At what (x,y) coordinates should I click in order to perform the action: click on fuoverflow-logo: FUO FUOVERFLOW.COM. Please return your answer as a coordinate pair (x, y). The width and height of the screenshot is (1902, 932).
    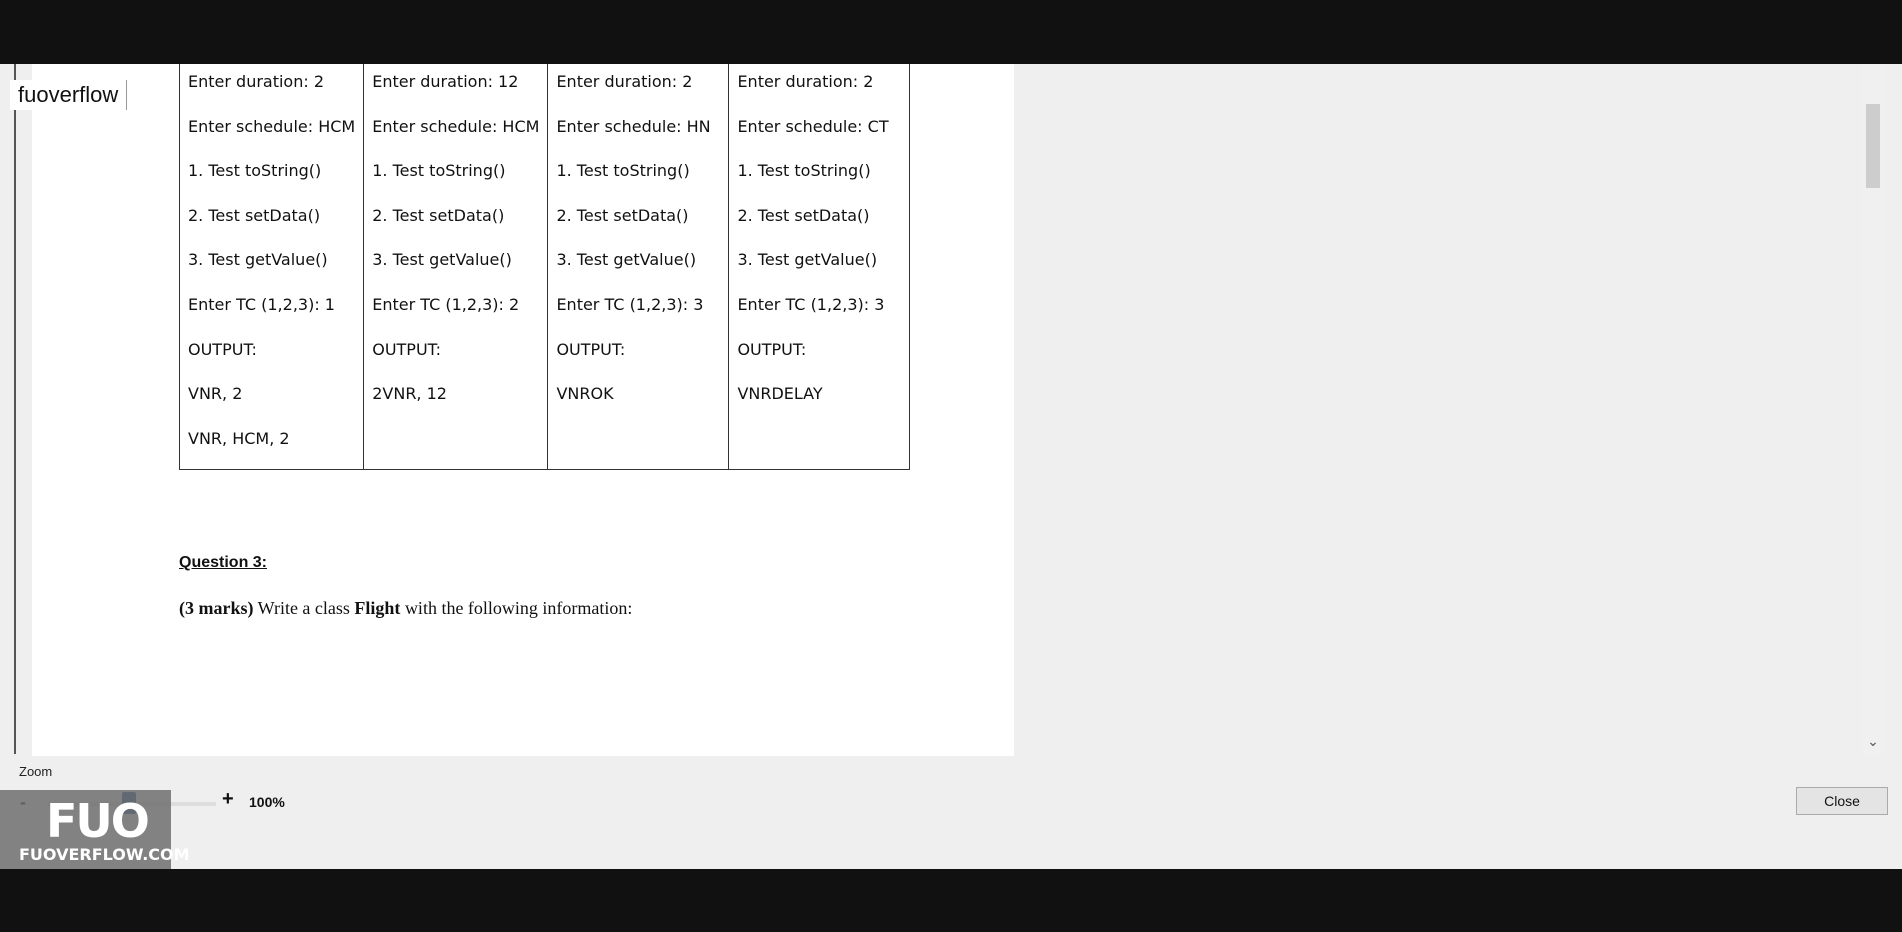
    Looking at the image, I should click on (95, 829).